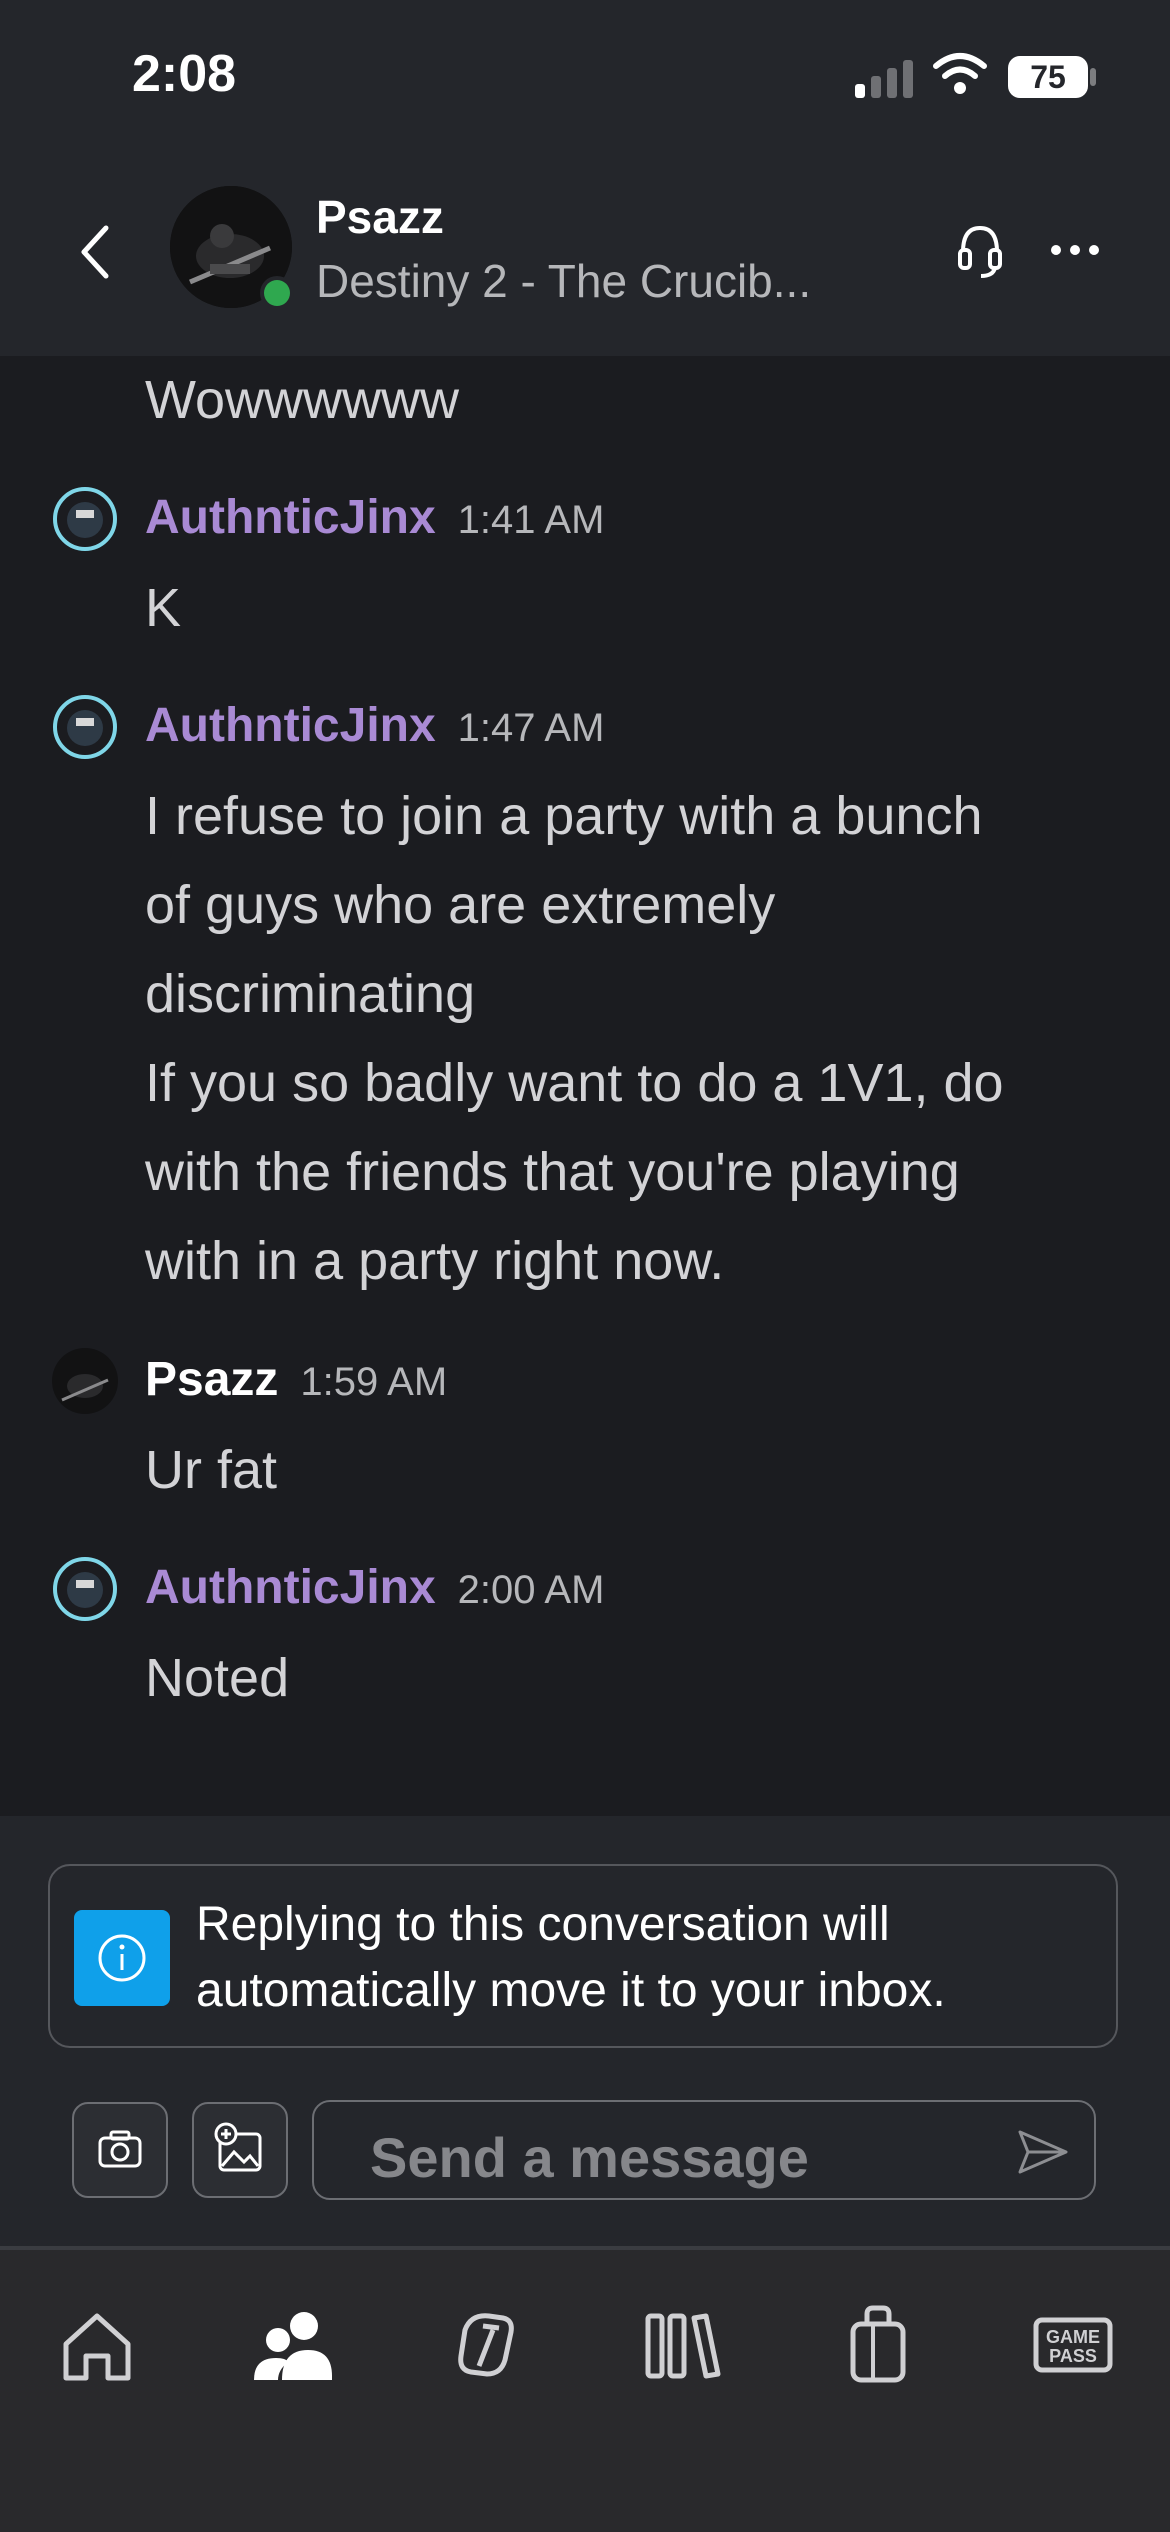  I want to click on message-line: with the friends that you're playing, so click(552, 1172).